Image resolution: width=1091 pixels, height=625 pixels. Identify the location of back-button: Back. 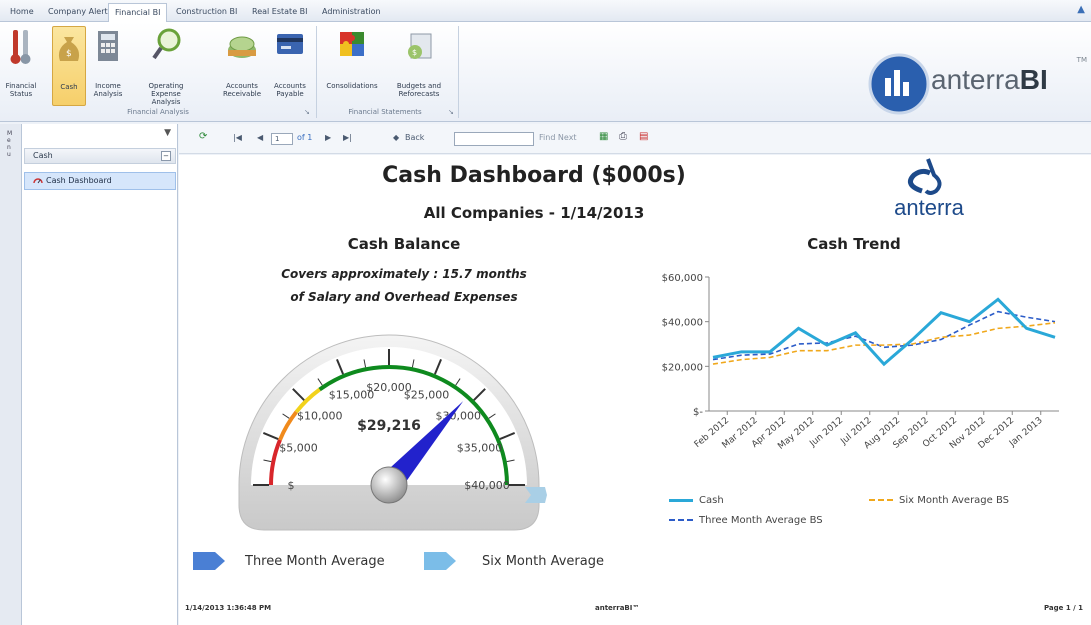
(414, 137).